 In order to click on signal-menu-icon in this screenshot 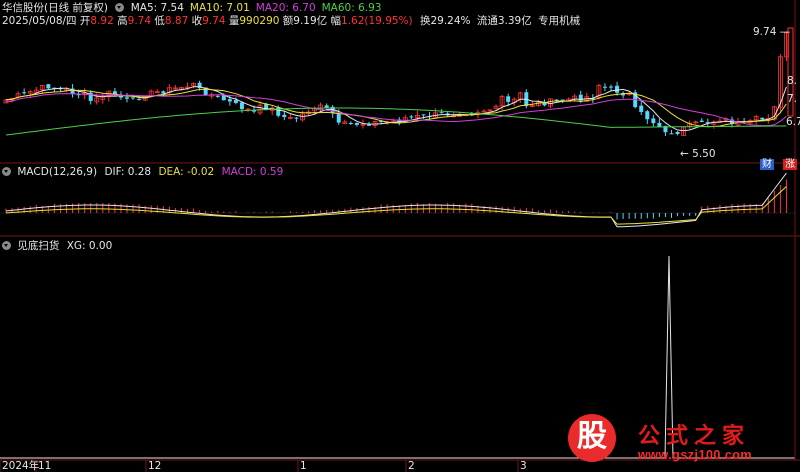, I will do `click(6, 245)`.